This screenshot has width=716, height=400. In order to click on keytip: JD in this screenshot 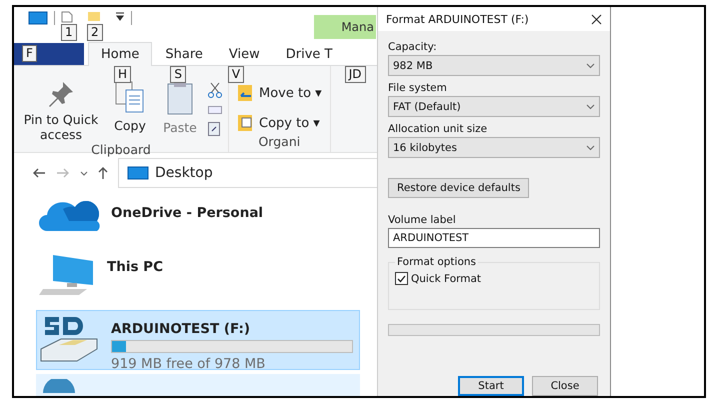, I will do `click(355, 74)`.